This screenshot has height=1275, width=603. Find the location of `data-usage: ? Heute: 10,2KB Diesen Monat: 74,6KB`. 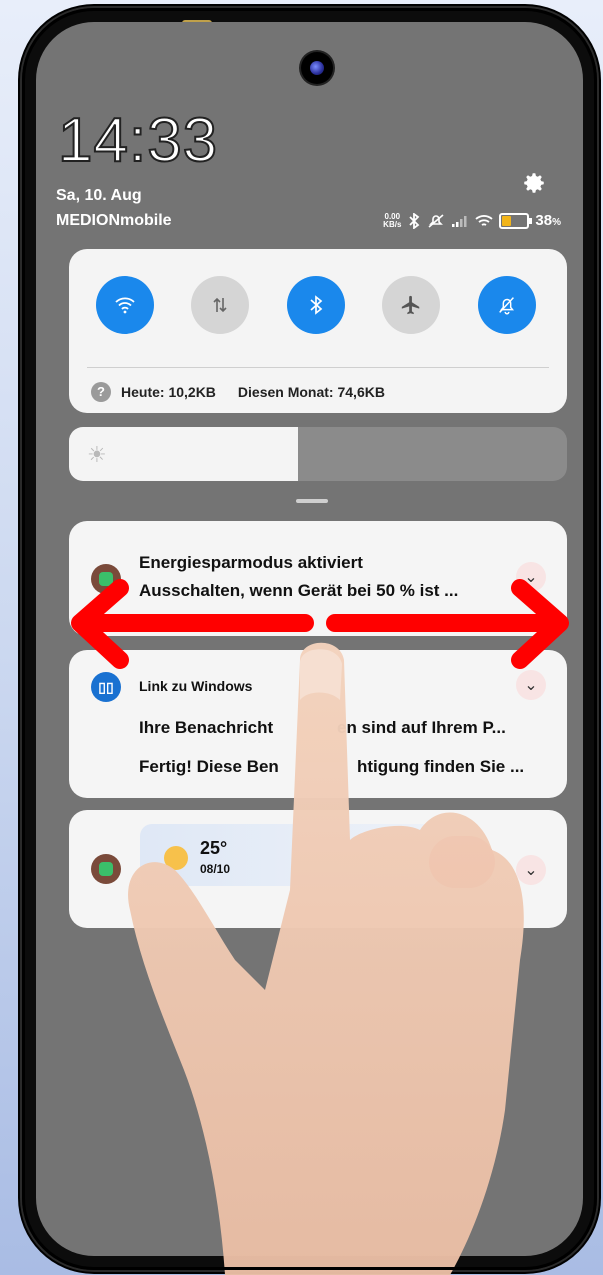

data-usage: ? Heute: 10,2KB Diesen Monat: 74,6KB is located at coordinates (238, 392).